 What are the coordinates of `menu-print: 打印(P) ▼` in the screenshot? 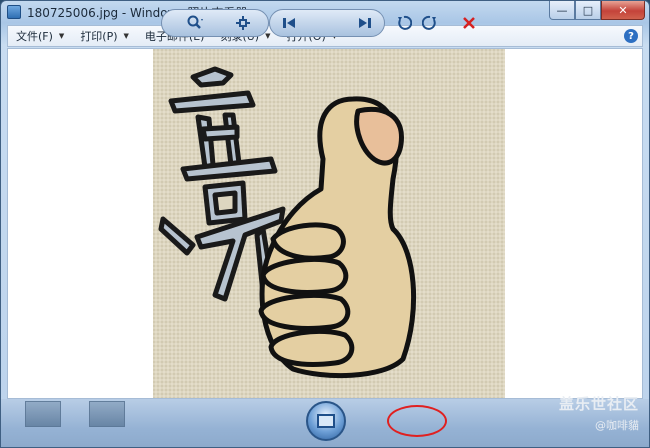 It's located at (104, 36).